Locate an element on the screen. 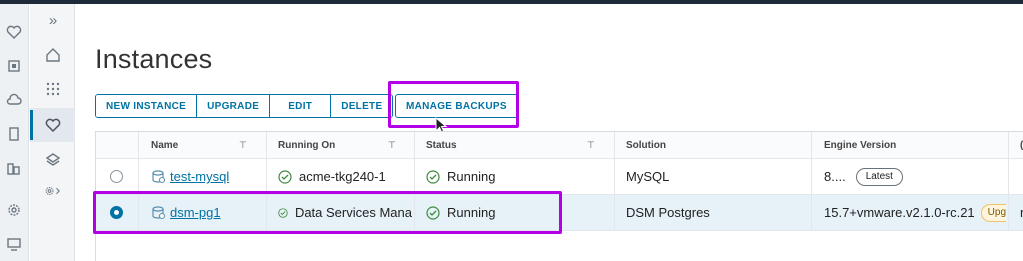 This screenshot has width=1023, height=261. gear-icon is located at coordinates (14, 210).